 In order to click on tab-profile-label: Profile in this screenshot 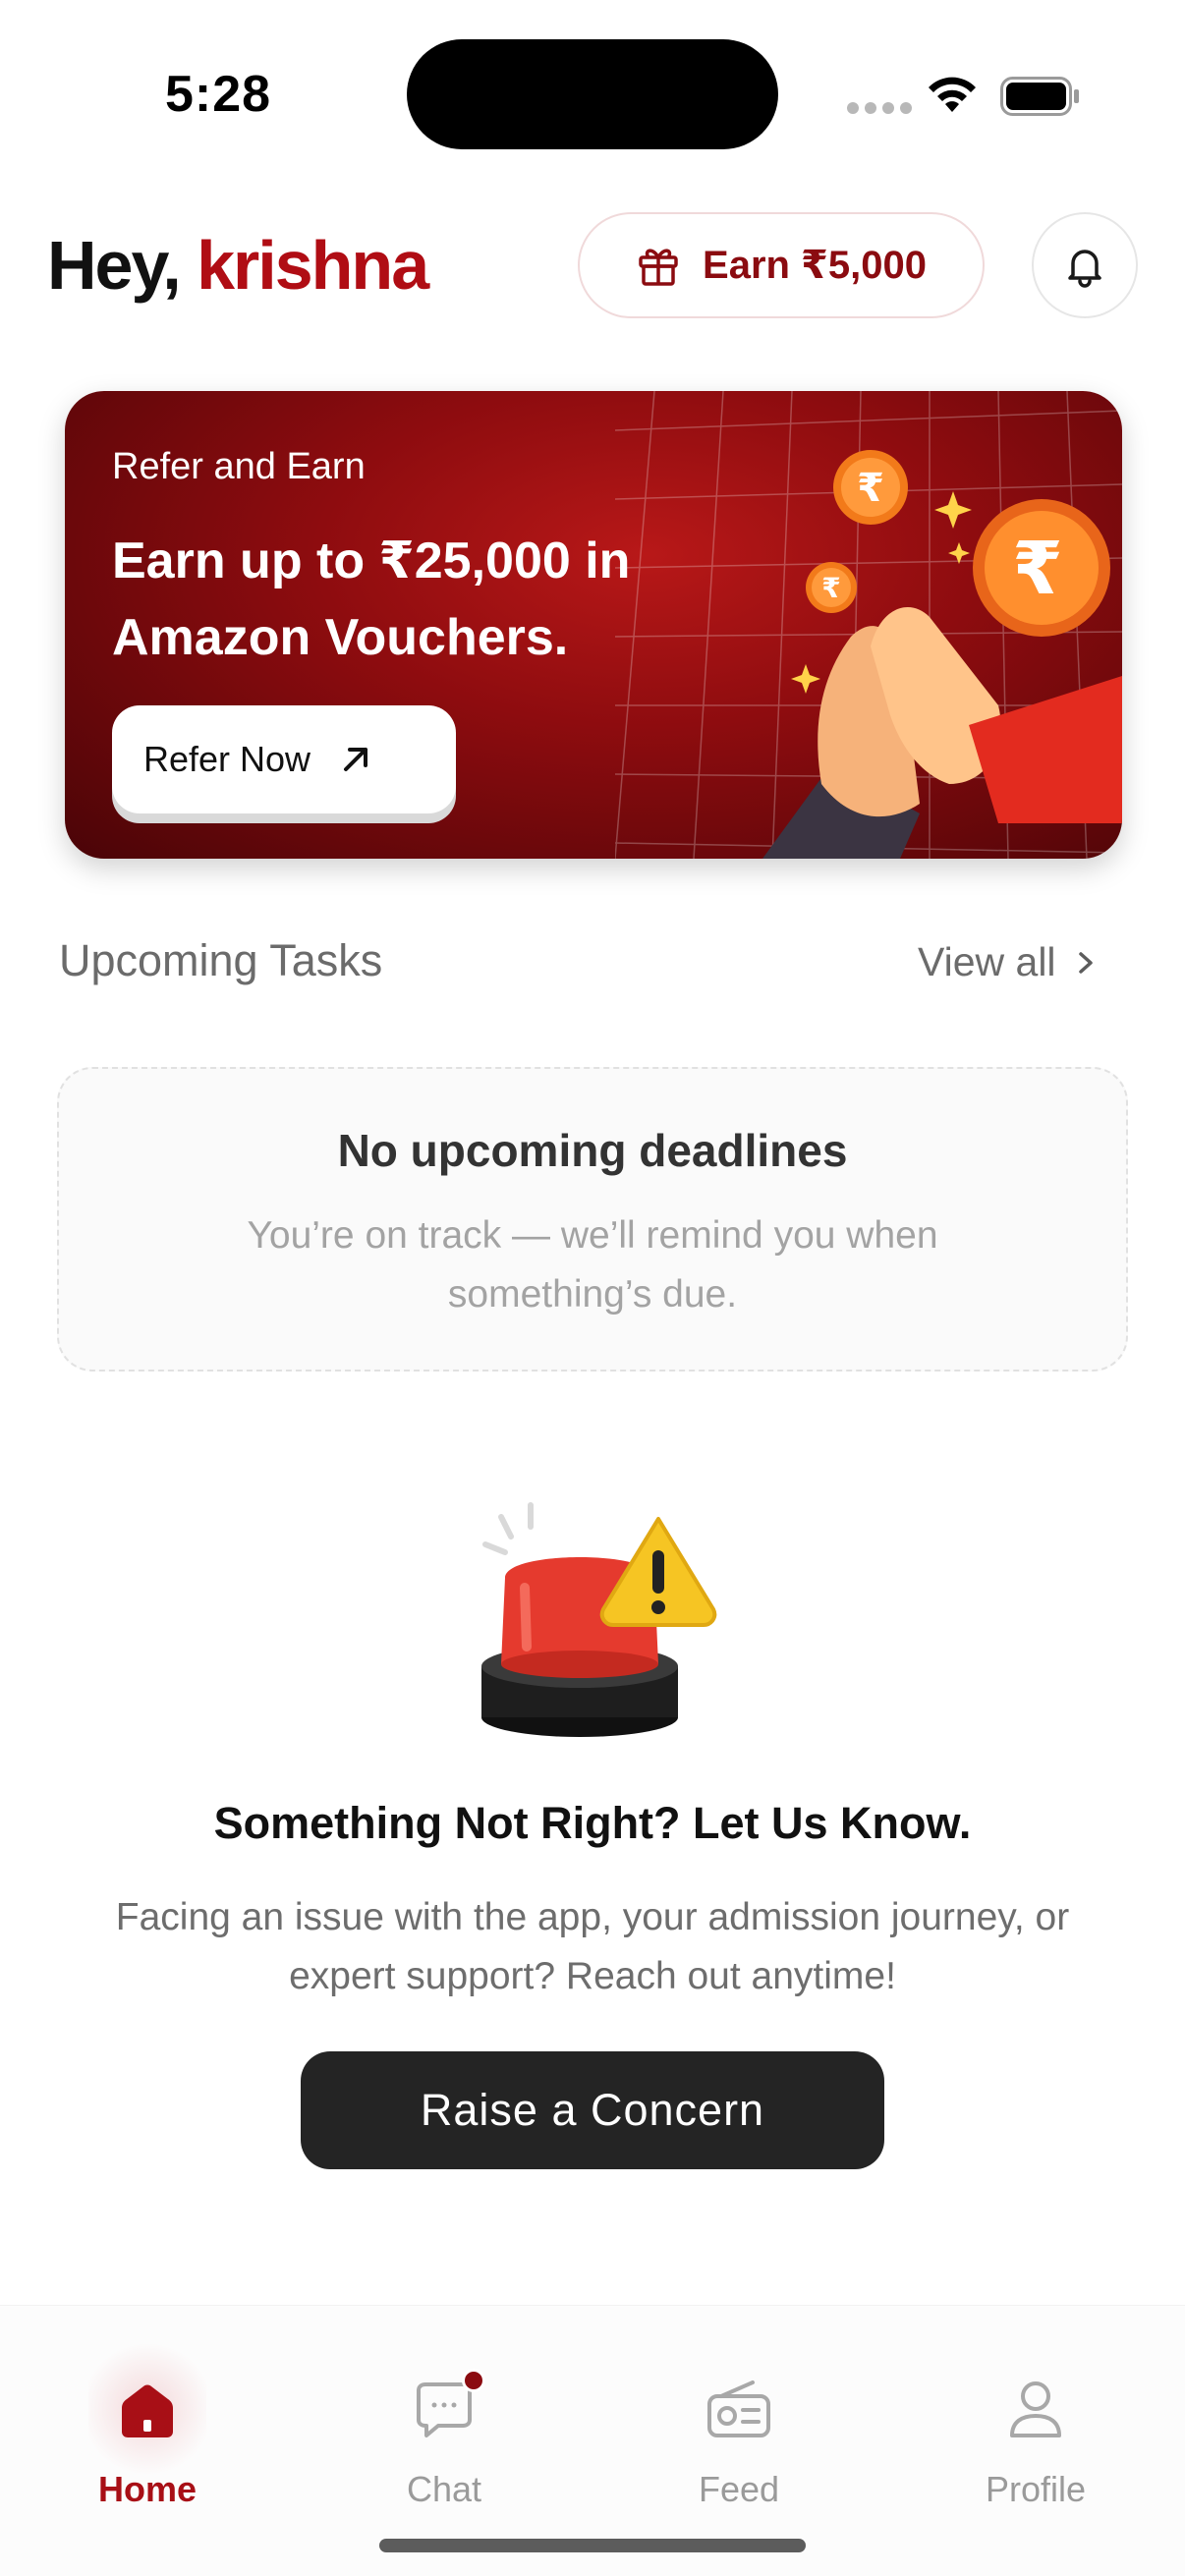, I will do `click(1036, 2489)`.